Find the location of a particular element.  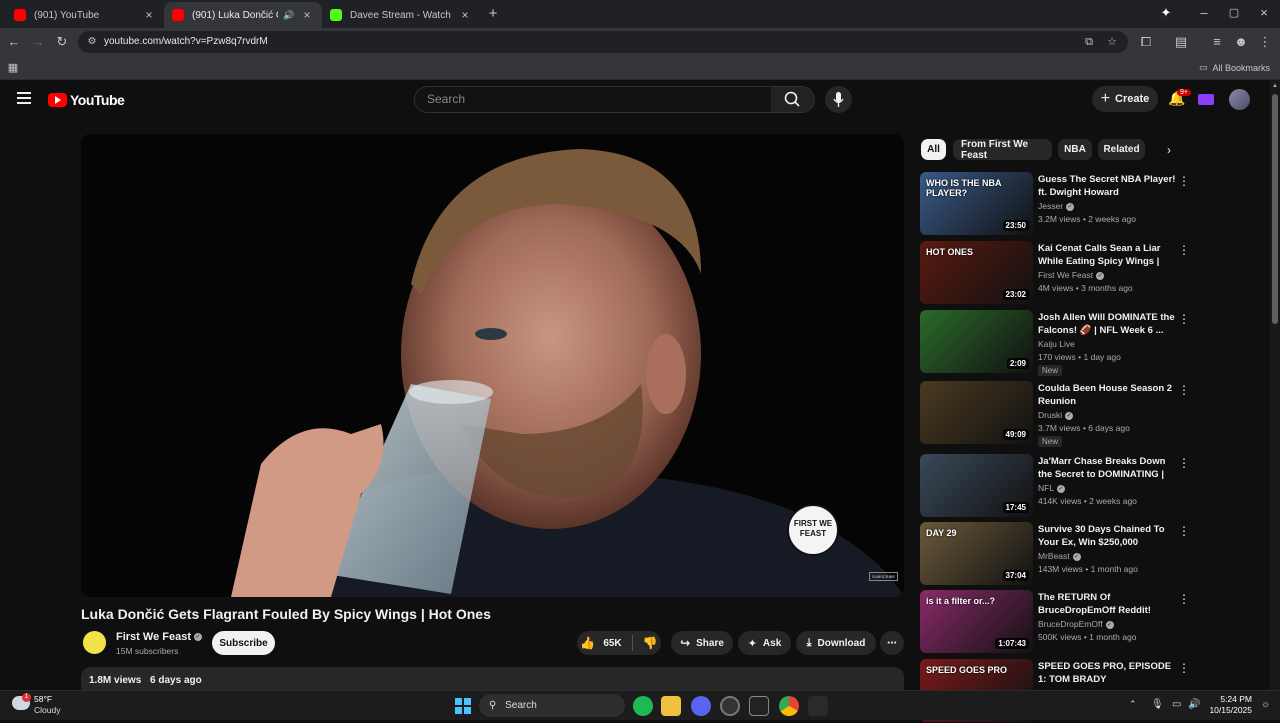

spotify-icon is located at coordinates (643, 706).